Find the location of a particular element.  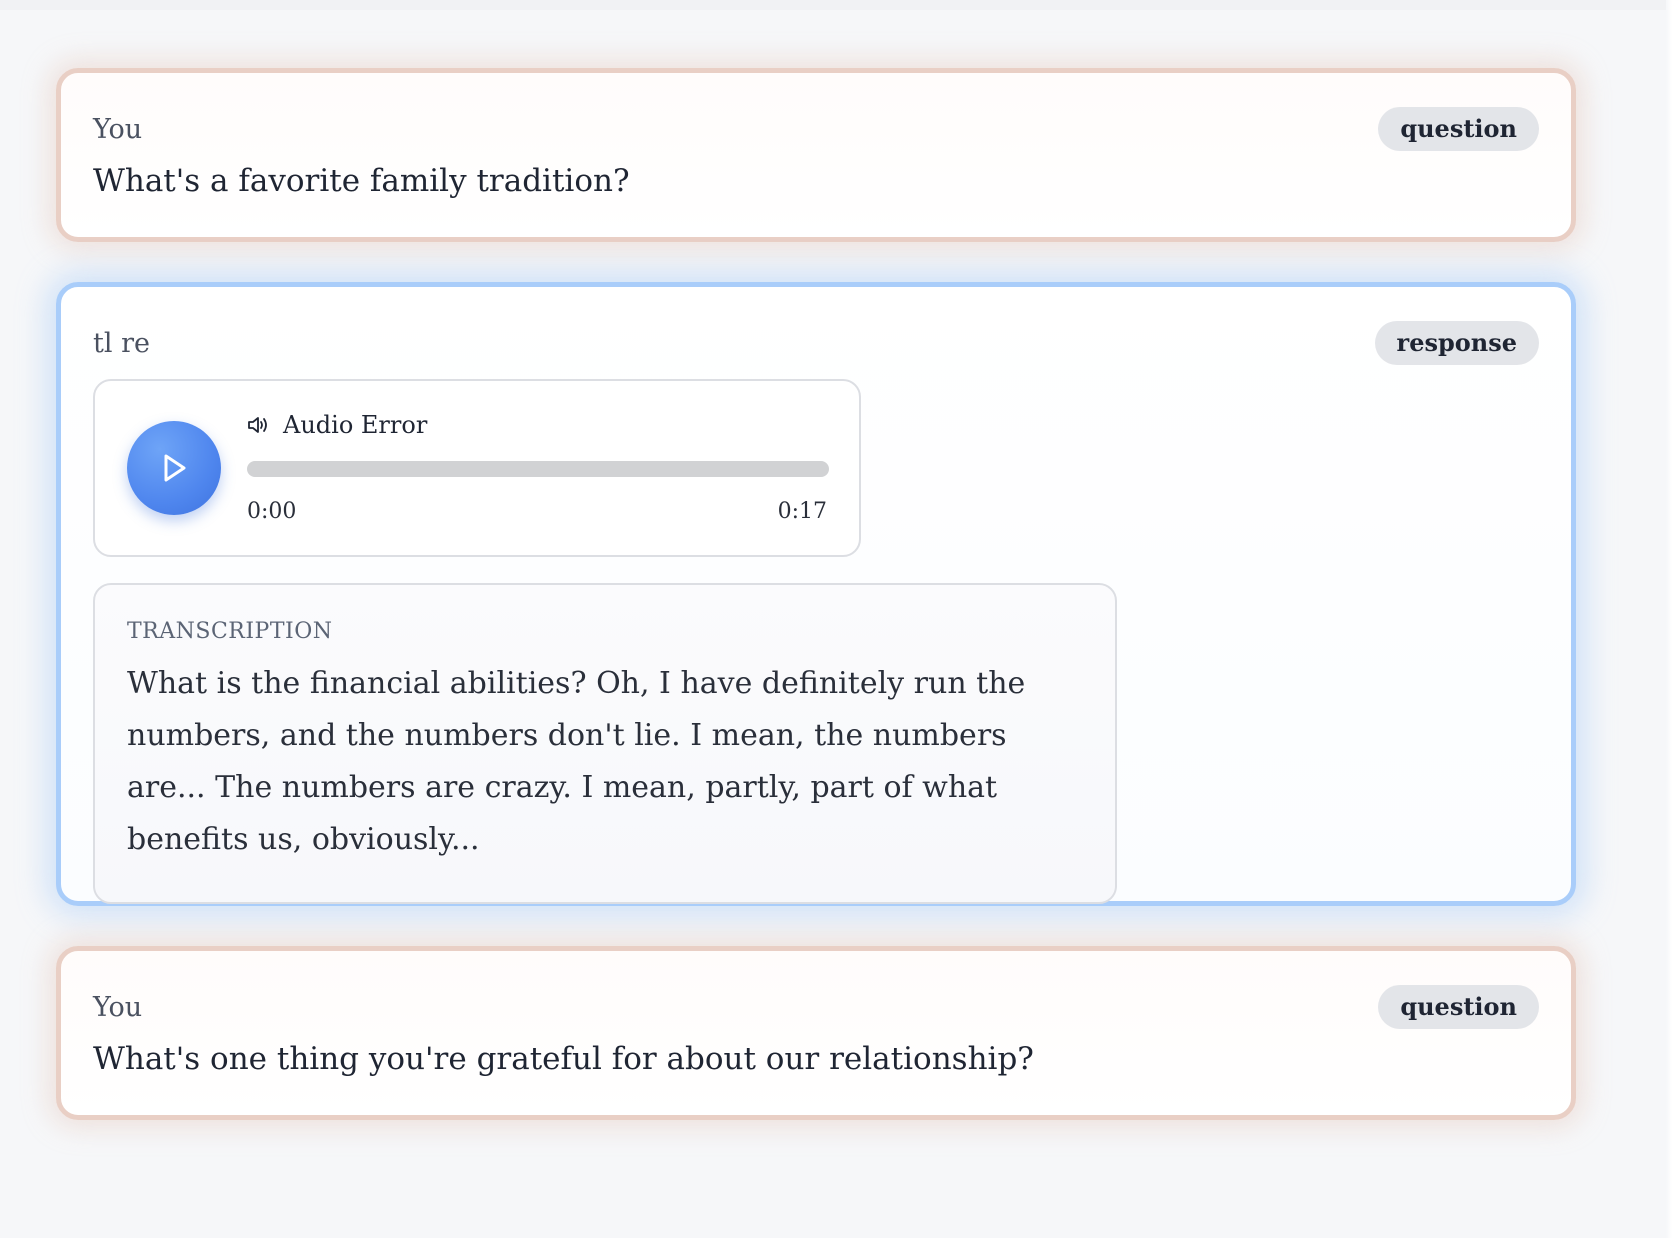

audio-status-text: Audio Error is located at coordinates (355, 425).